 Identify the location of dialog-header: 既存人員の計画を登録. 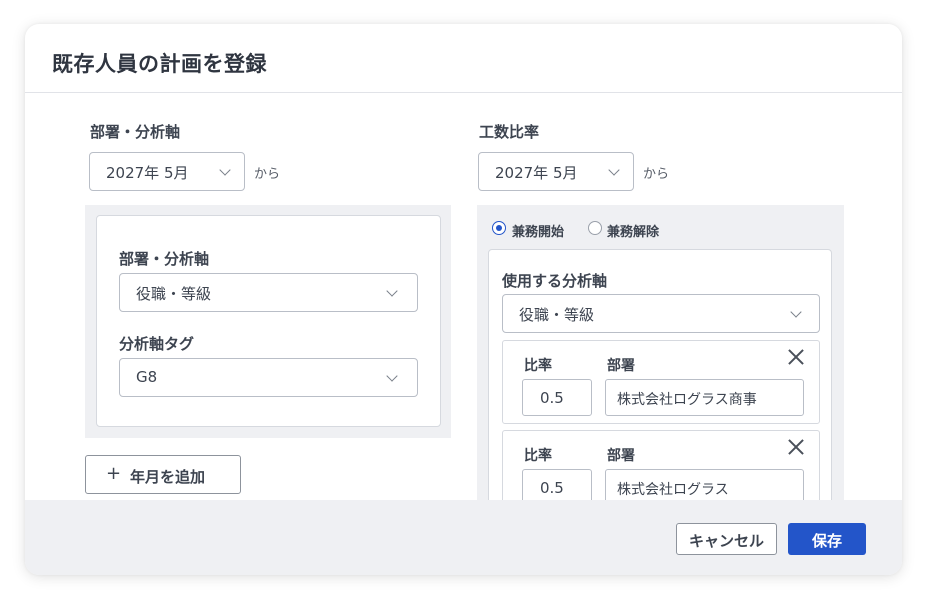
(463, 58).